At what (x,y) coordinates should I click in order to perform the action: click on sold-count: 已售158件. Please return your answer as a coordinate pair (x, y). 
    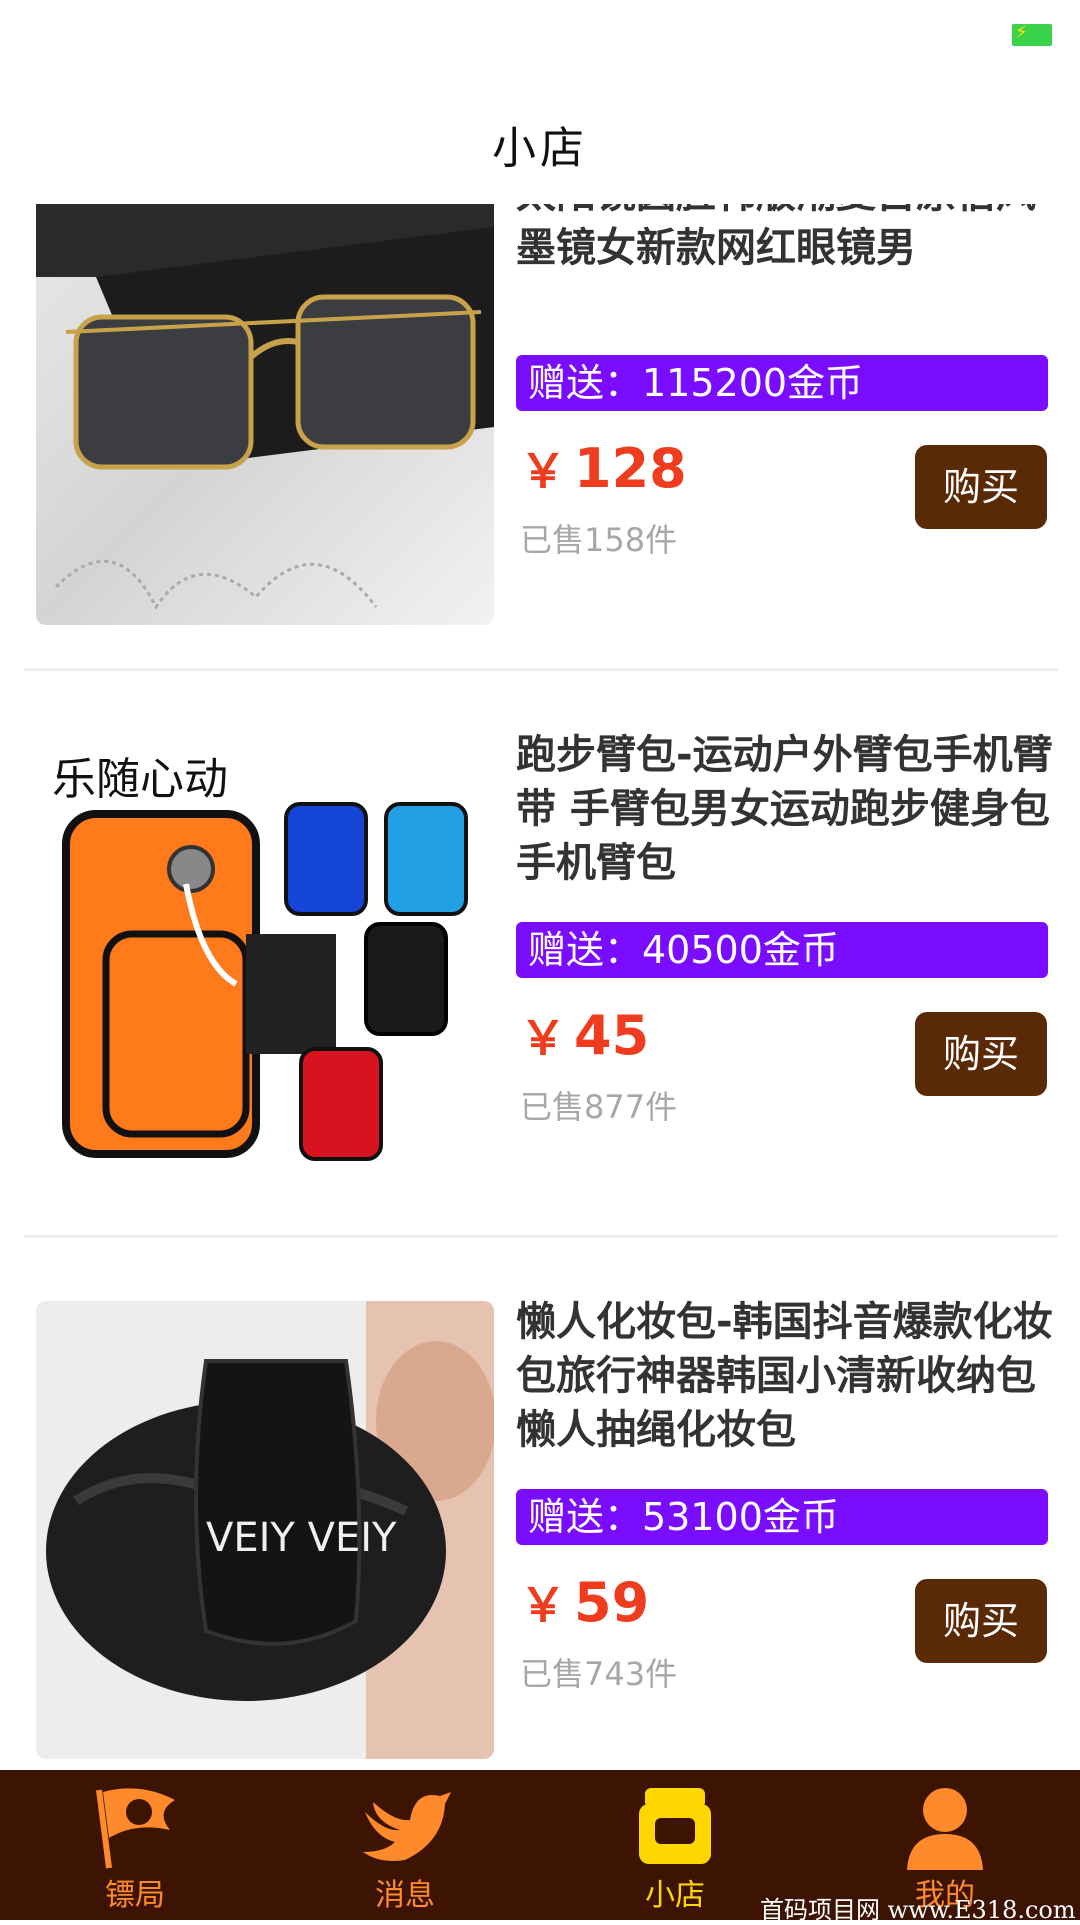
    Looking at the image, I should click on (599, 540).